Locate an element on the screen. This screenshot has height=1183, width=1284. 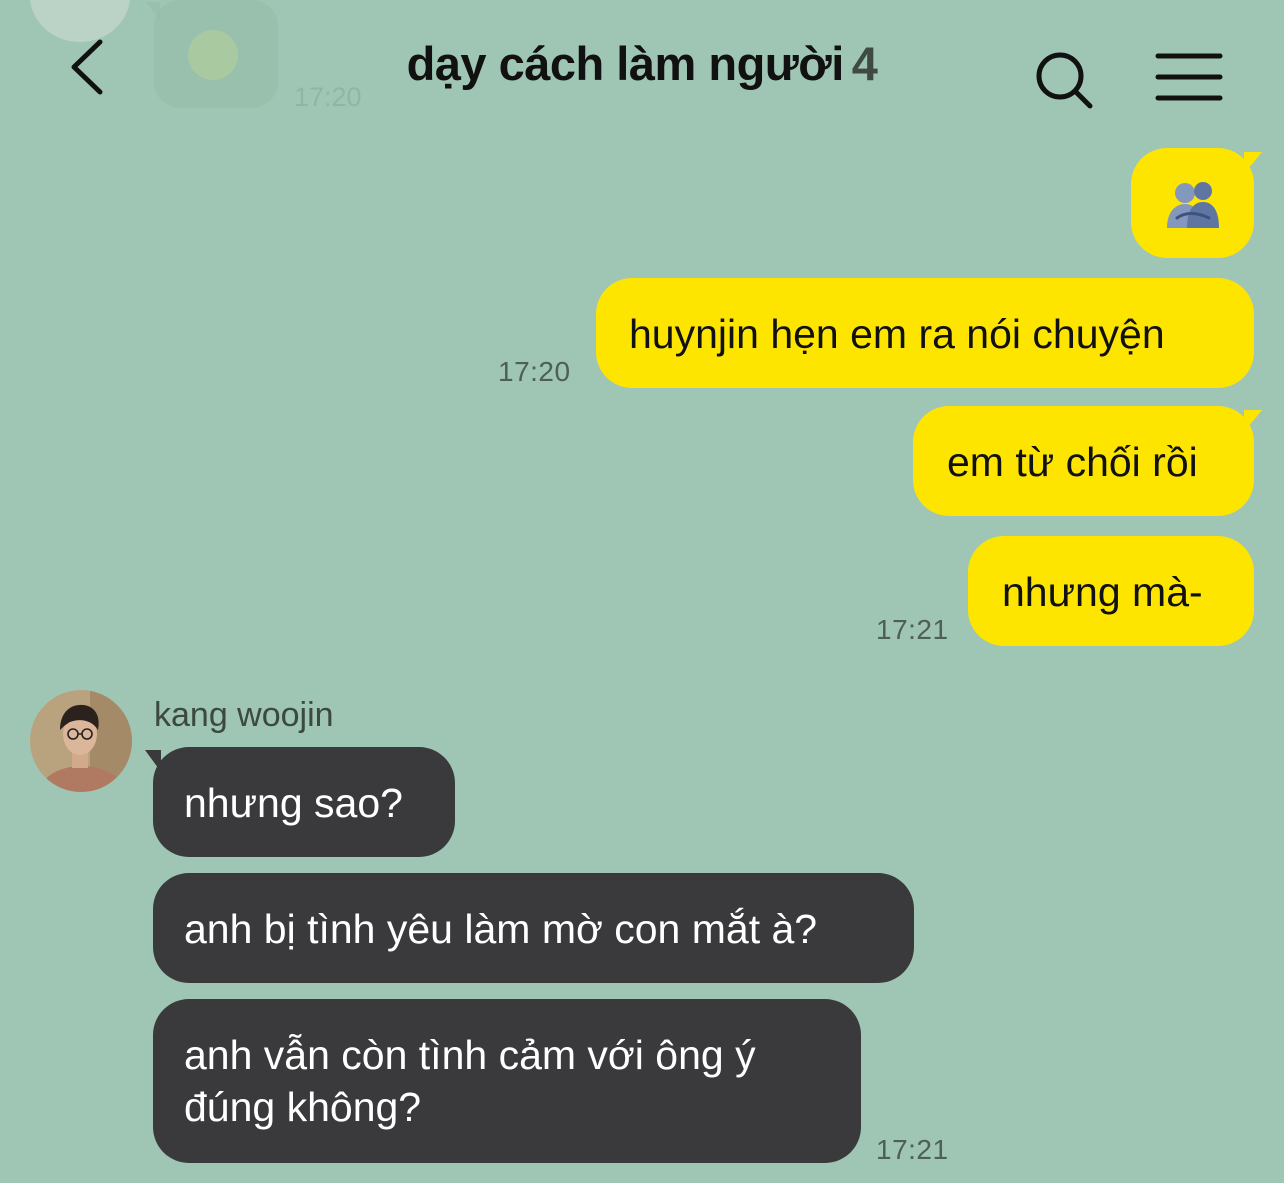
message-bubble: huynjin hẹn em ra nói chuyện is located at coordinates (925, 333).